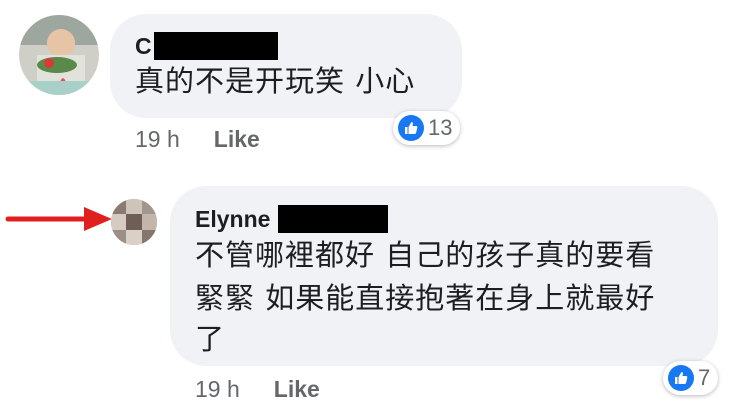 The height and width of the screenshot is (412, 744). Describe the element at coordinates (425, 298) in the screenshot. I see `comment-text-line: 緊緊 如果能直接抱著在身上就最好` at that location.